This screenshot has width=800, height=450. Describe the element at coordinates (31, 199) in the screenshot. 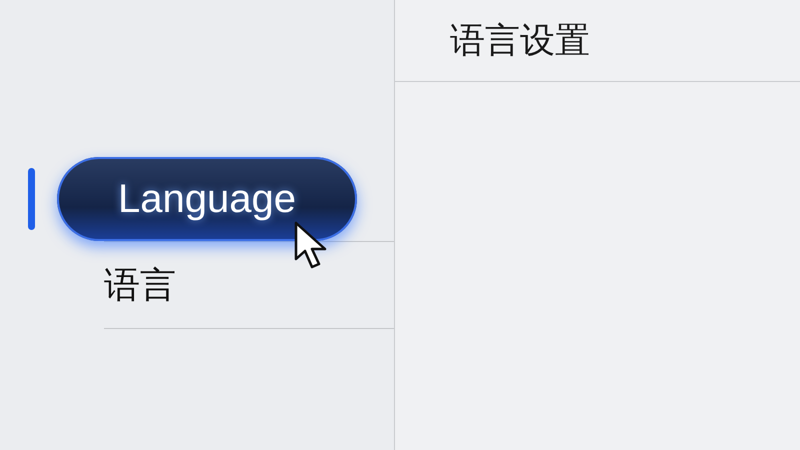

I see `selection-indicator` at that location.